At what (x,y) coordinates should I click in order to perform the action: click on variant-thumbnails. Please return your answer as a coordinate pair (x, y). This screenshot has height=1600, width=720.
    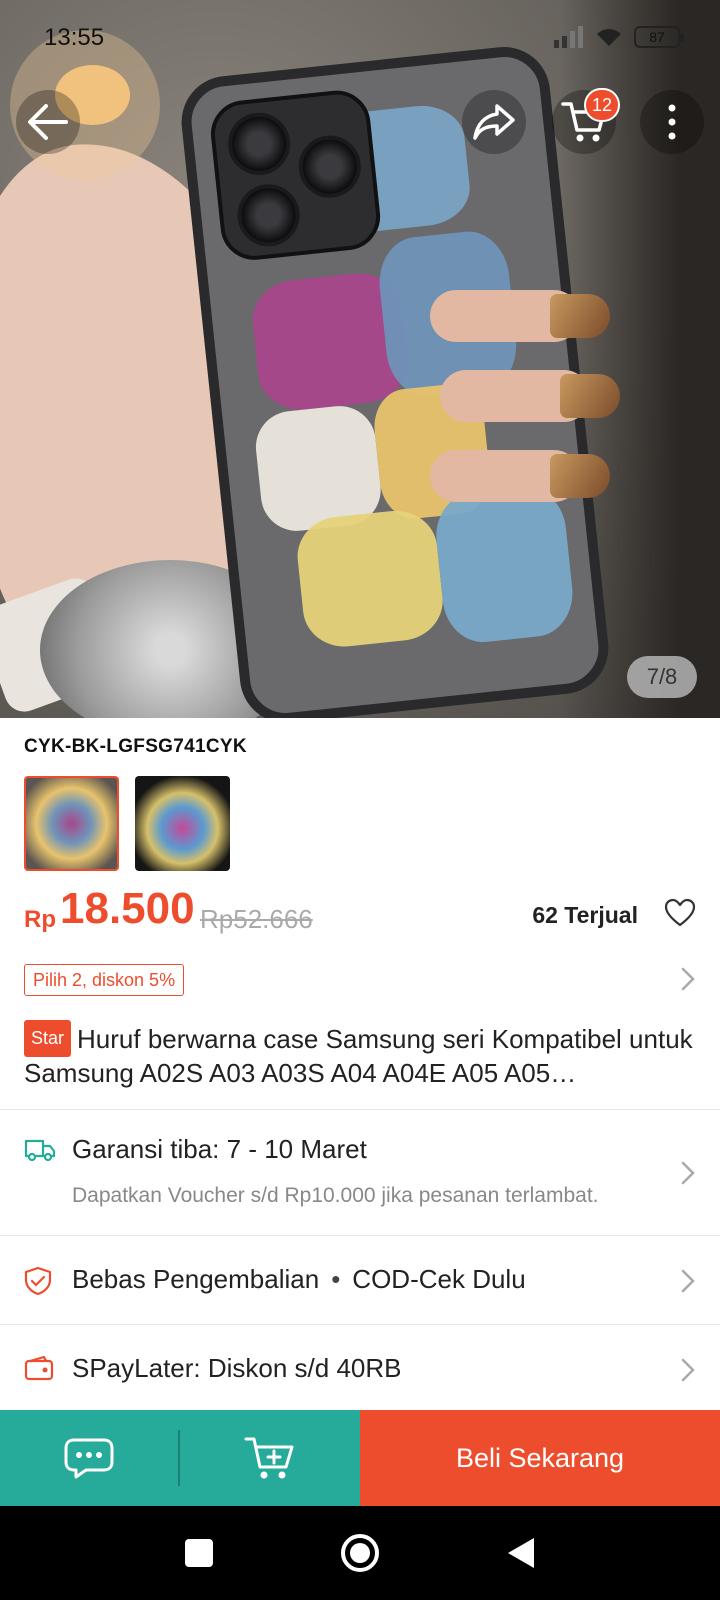
    Looking at the image, I should click on (127, 823).